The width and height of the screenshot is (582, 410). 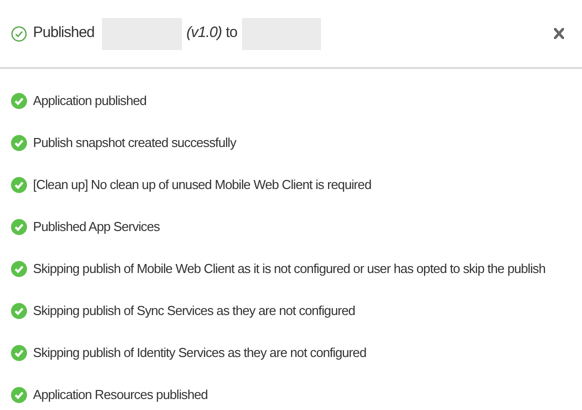 I want to click on message-text: Application Resources published, so click(x=120, y=395).